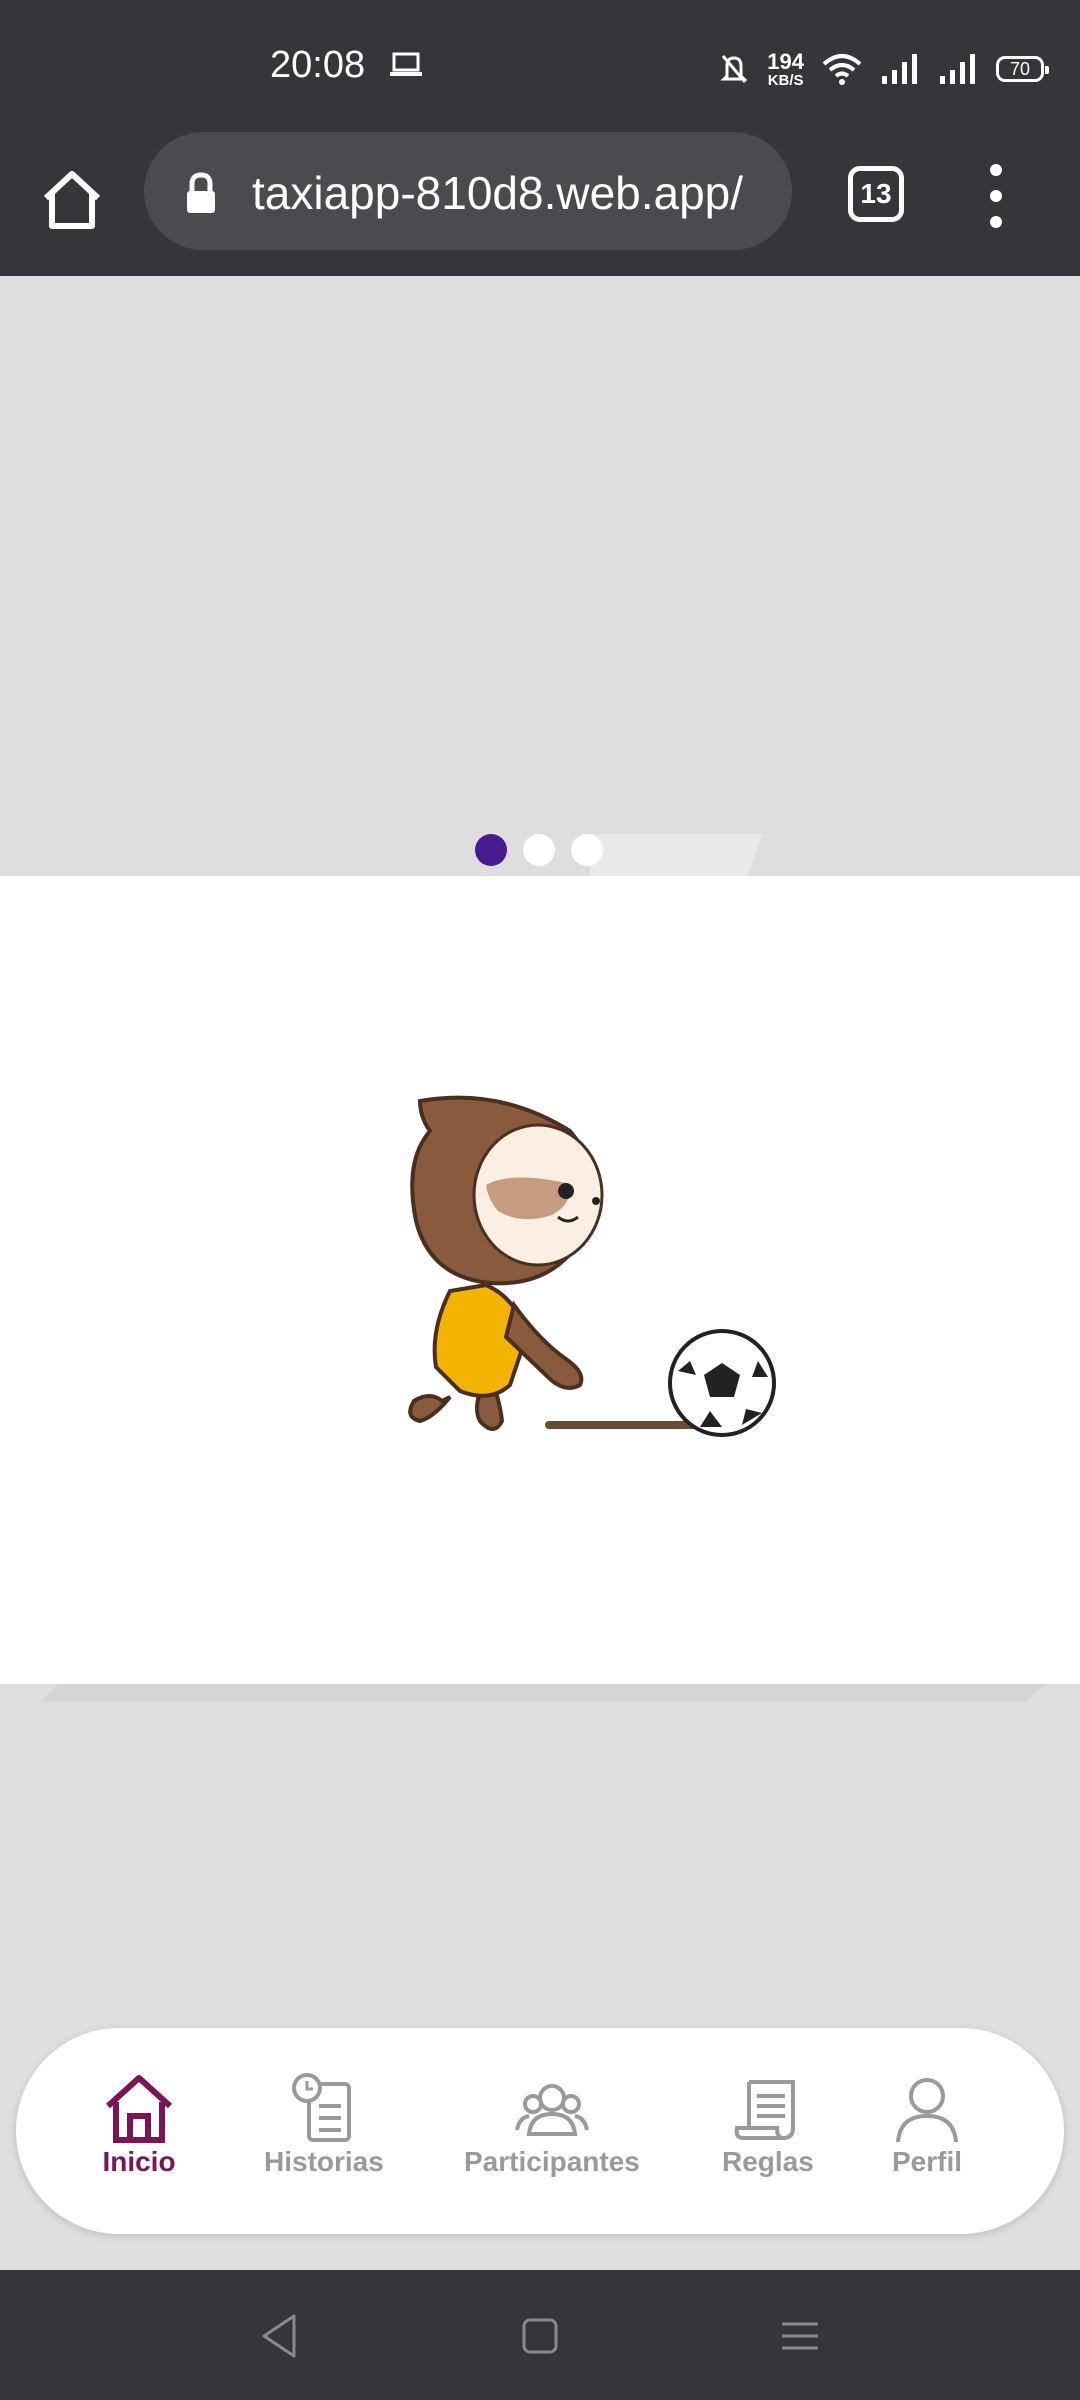 The height and width of the screenshot is (2400, 1080). What do you see at coordinates (734, 69) in the screenshot?
I see `bell-off-icon` at bounding box center [734, 69].